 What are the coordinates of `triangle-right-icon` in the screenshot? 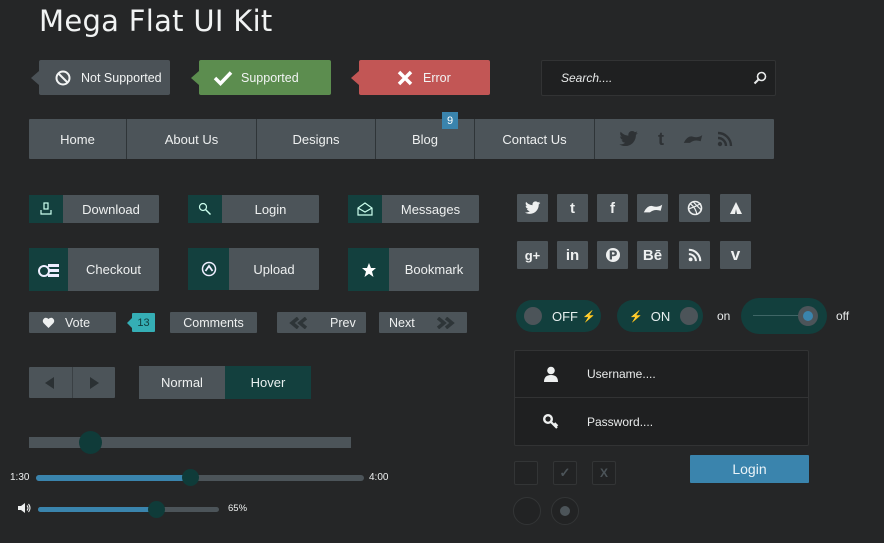 It's located at (94, 382).